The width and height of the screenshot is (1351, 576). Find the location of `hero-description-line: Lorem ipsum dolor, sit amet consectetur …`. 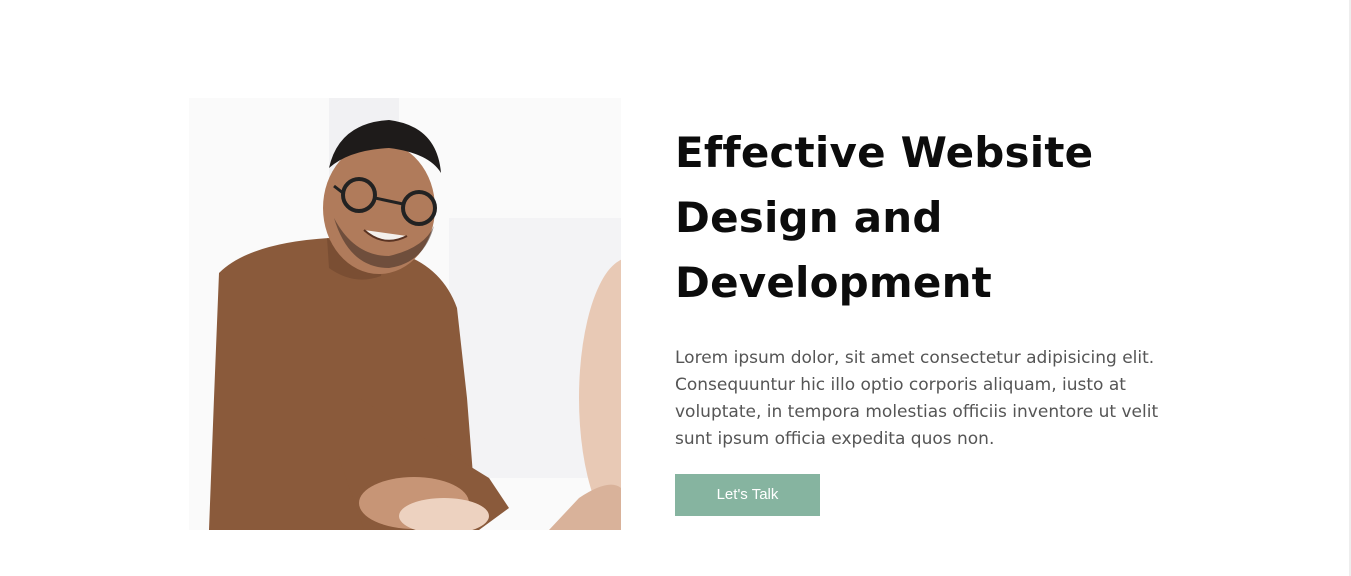

hero-description-line: Lorem ipsum dolor, sit amet consectetur … is located at coordinates (915, 358).